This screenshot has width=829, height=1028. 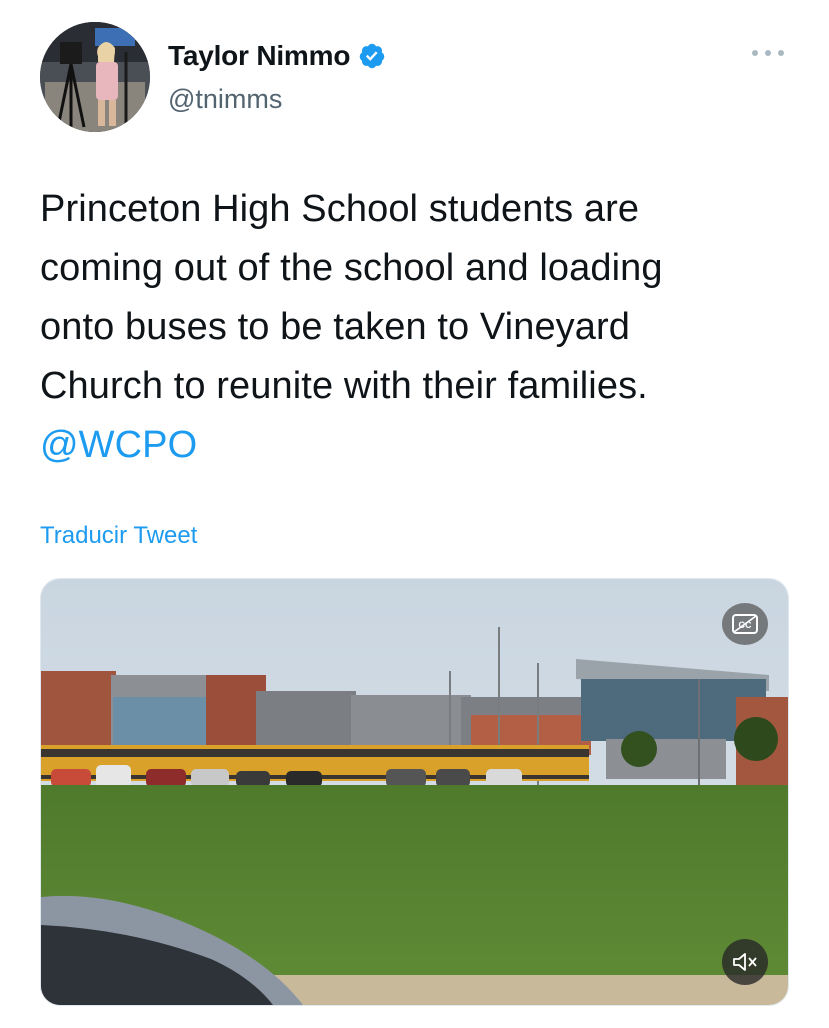 I want to click on author-name-row: Taylor Nimmo, so click(x=277, y=56).